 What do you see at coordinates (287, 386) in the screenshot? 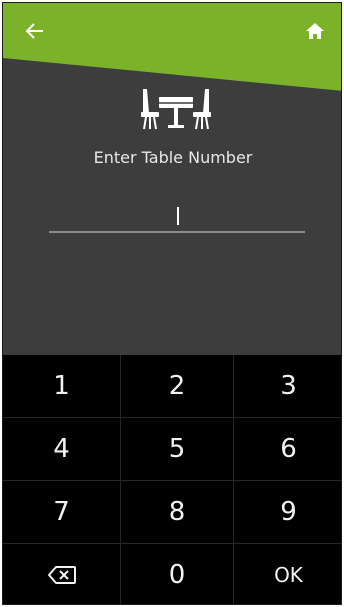
I see `key-3: 3` at bounding box center [287, 386].